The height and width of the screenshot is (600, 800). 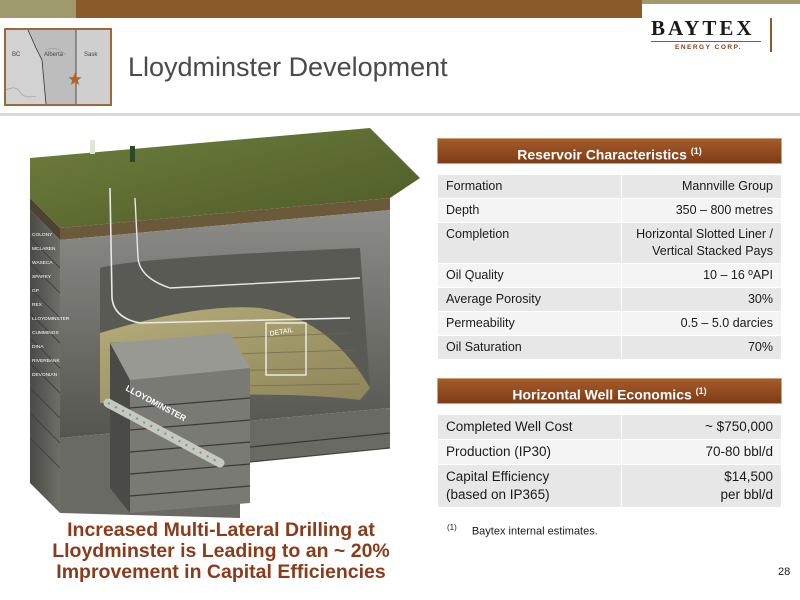 I want to click on layer-label: RIVERBANK, so click(x=46, y=361).